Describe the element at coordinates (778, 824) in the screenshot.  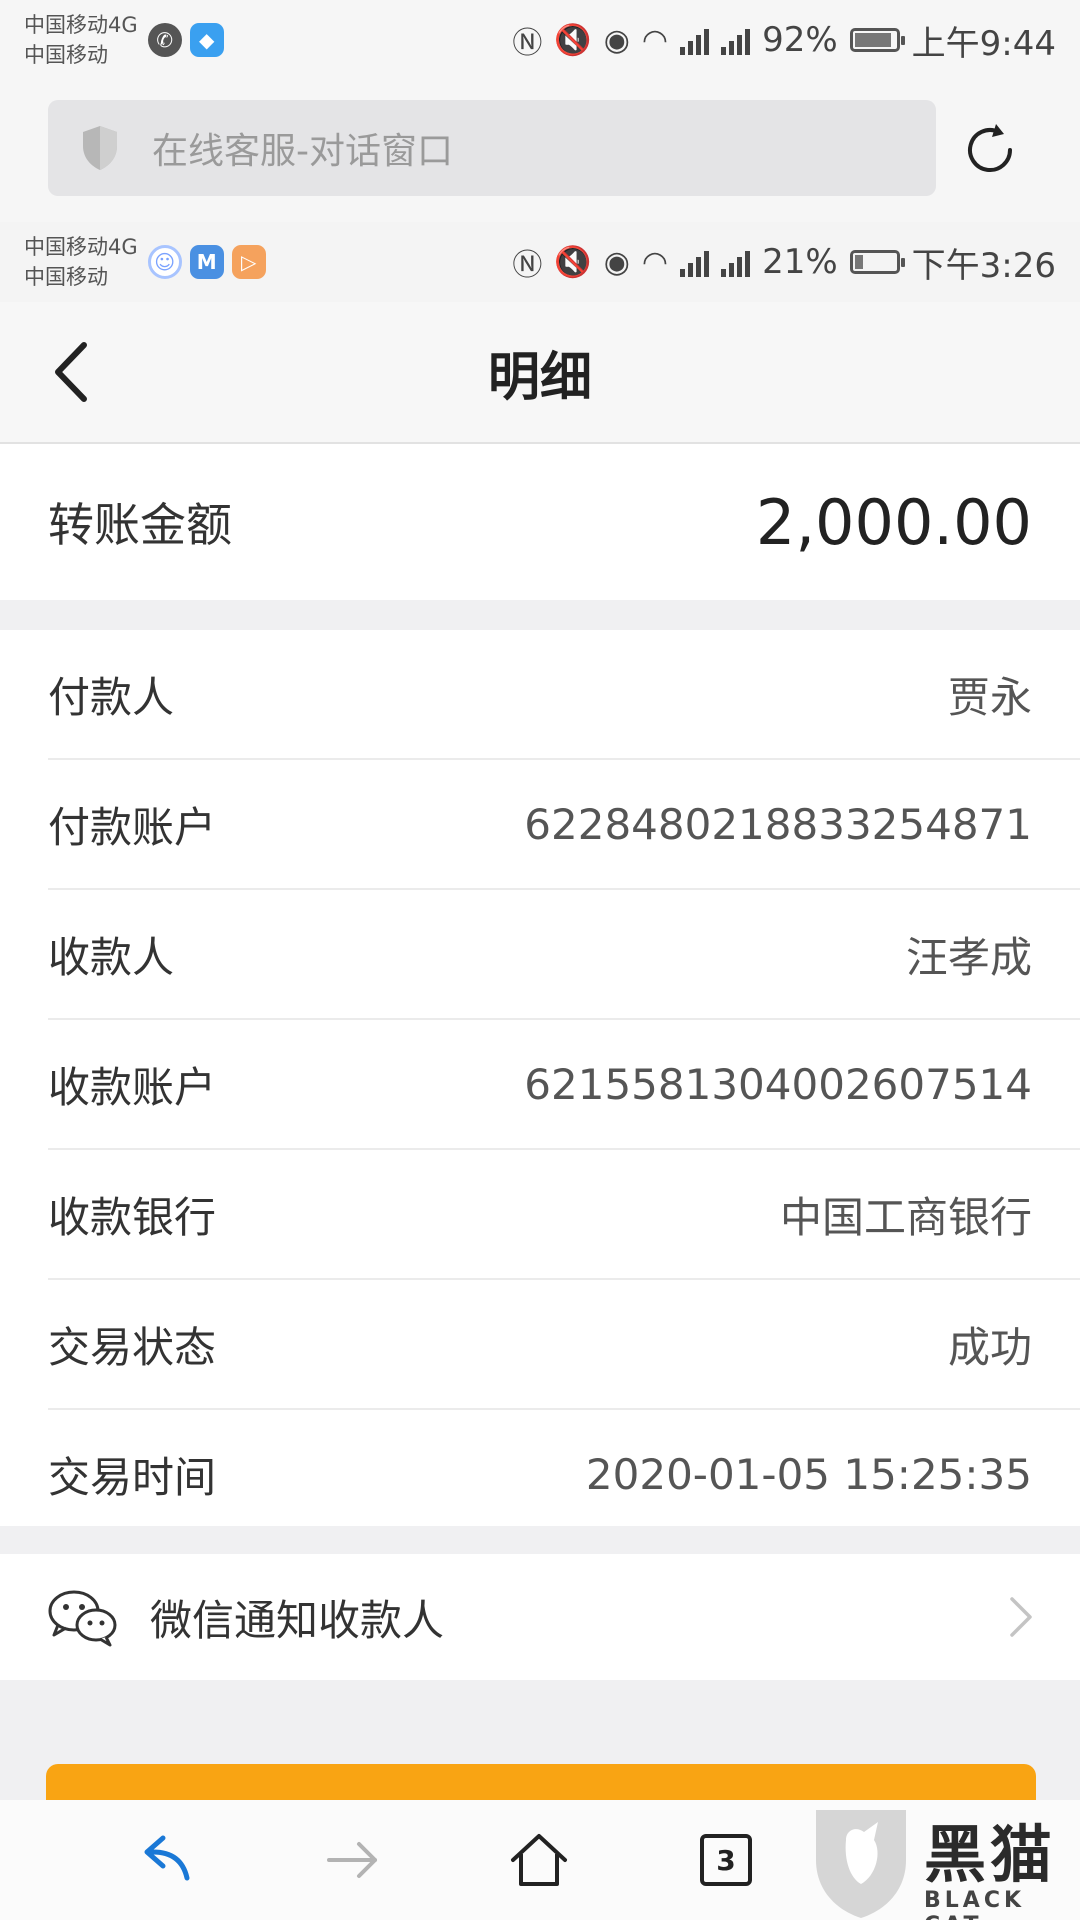
I see `detail-value: 6228480218833254871` at that location.